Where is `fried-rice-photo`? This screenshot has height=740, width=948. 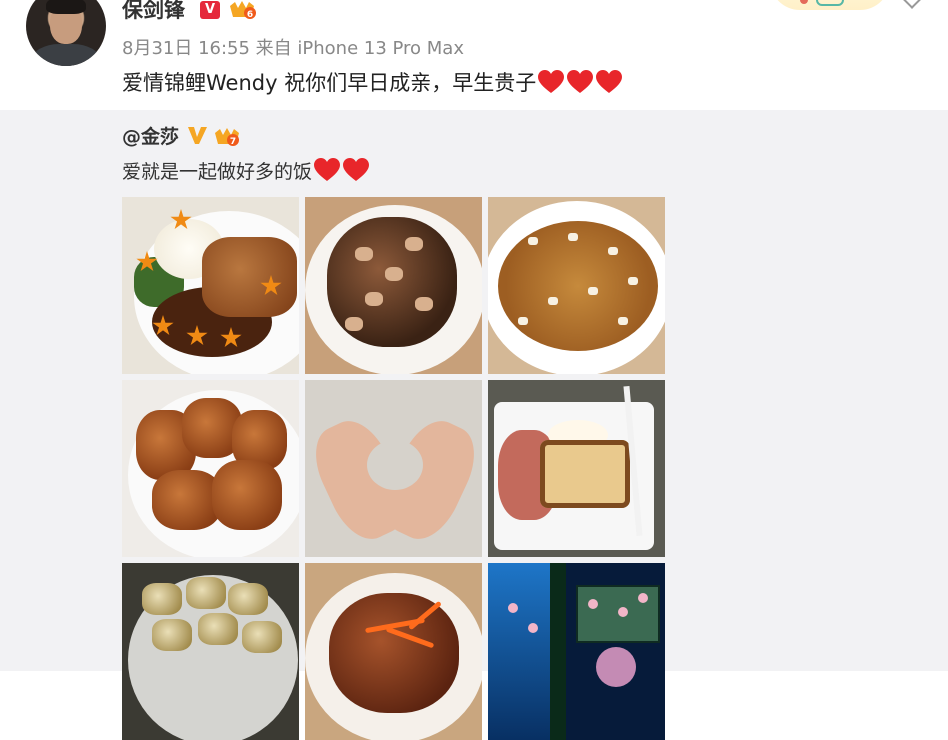
fried-rice-photo is located at coordinates (576, 285).